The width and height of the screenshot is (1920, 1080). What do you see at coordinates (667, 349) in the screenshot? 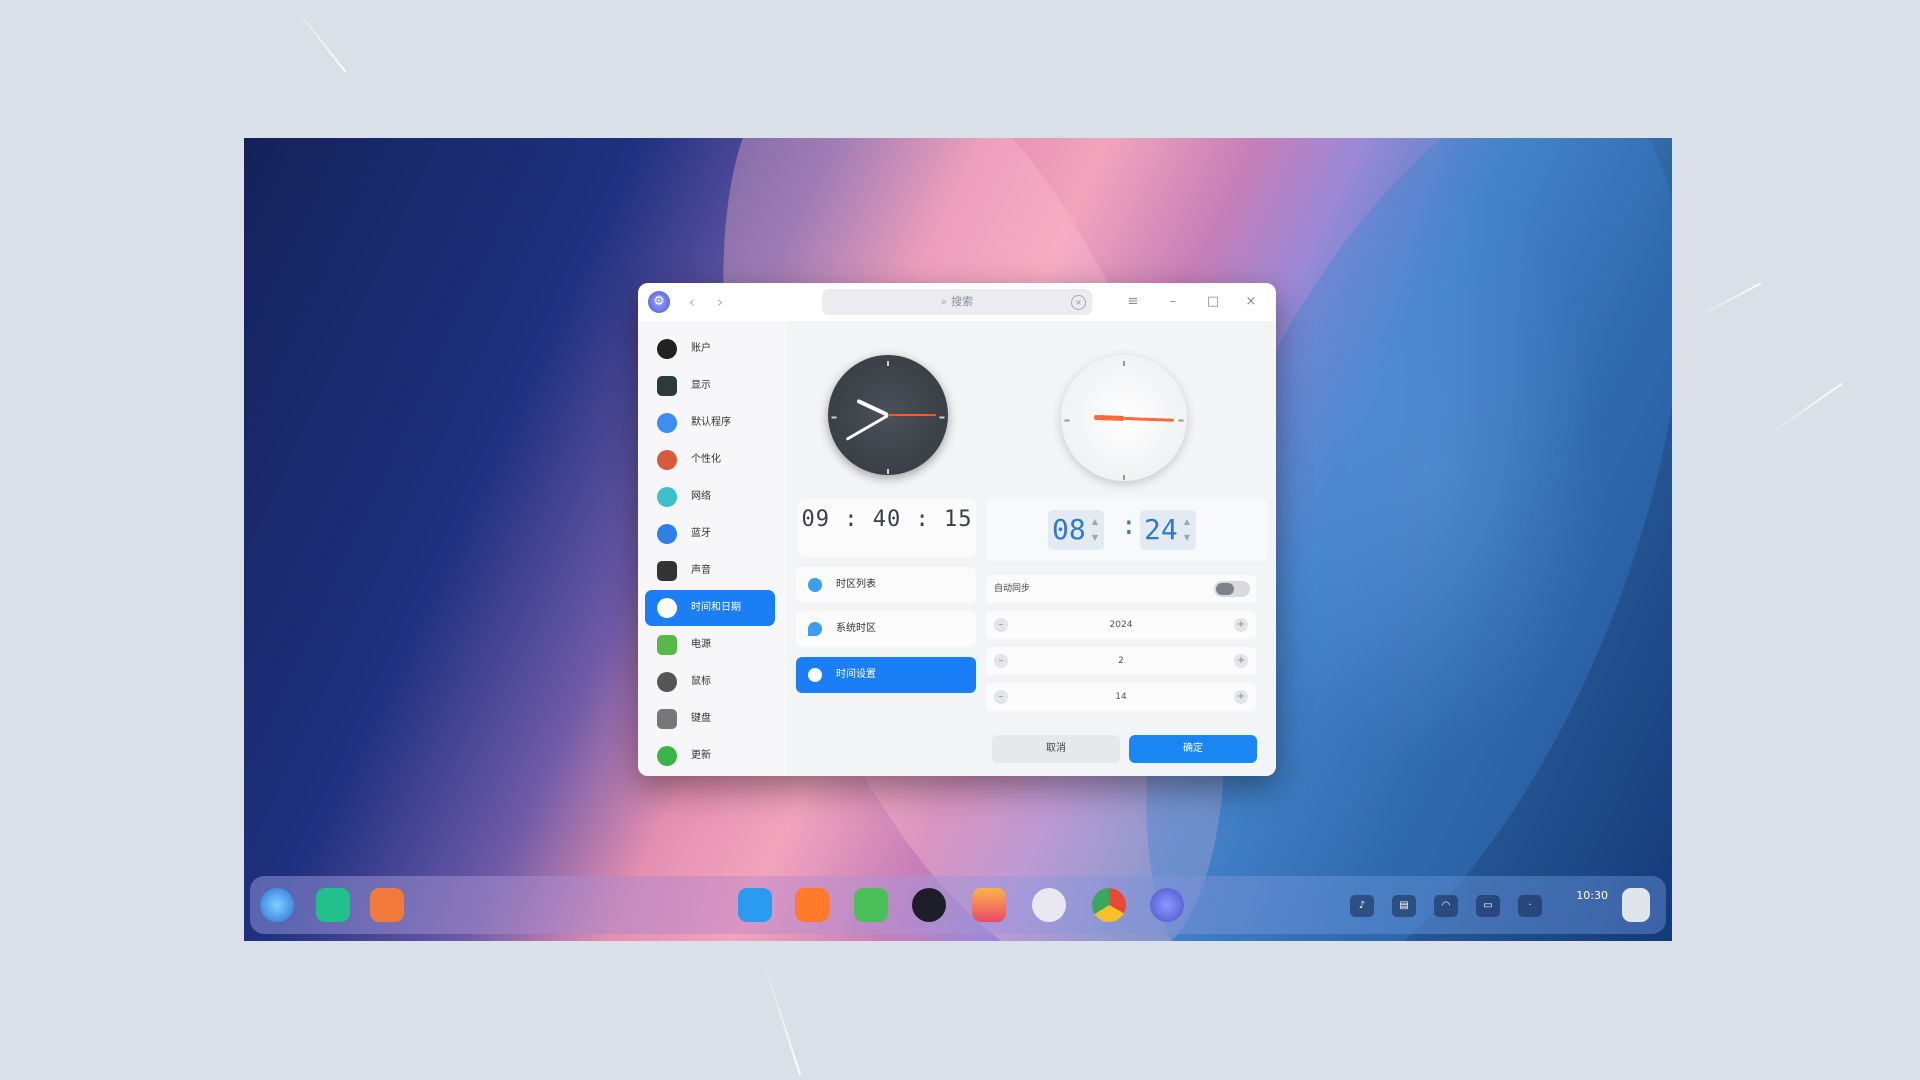
I see `user-icon` at bounding box center [667, 349].